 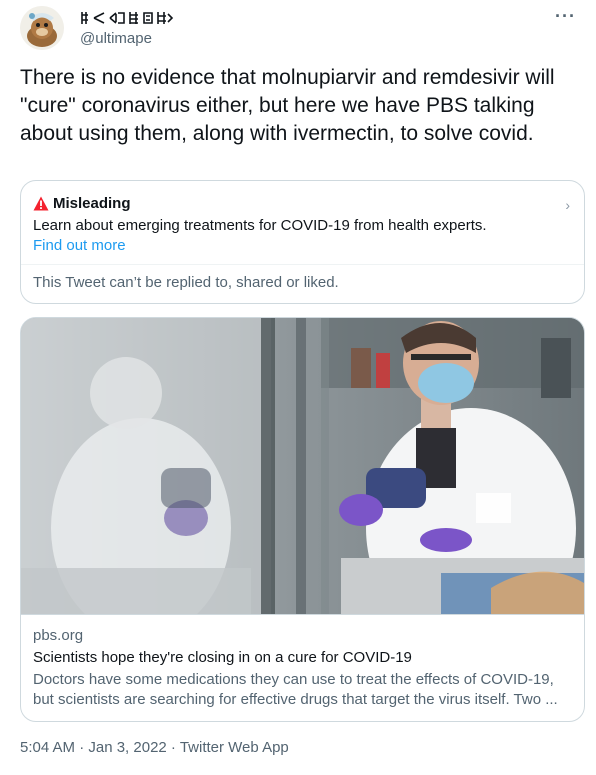 What do you see at coordinates (300, 28) in the screenshot?
I see `tweet-header: @ultimape ···` at bounding box center [300, 28].